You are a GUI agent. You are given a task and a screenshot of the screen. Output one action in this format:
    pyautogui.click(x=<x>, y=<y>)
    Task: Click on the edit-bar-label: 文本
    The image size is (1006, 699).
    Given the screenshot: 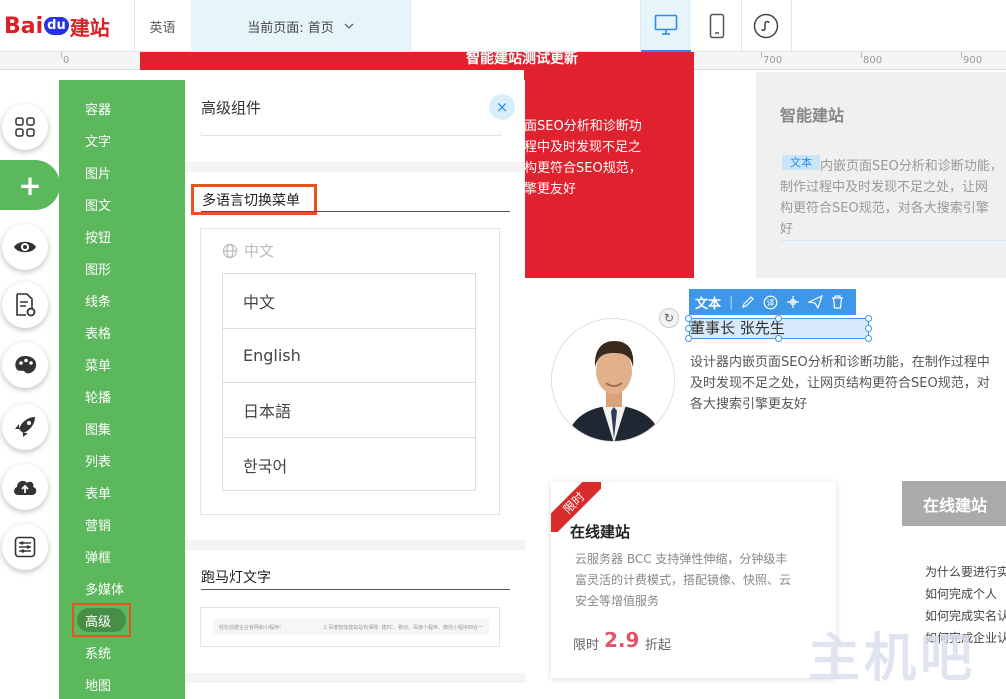 What is the action you would take?
    pyautogui.click(x=708, y=304)
    